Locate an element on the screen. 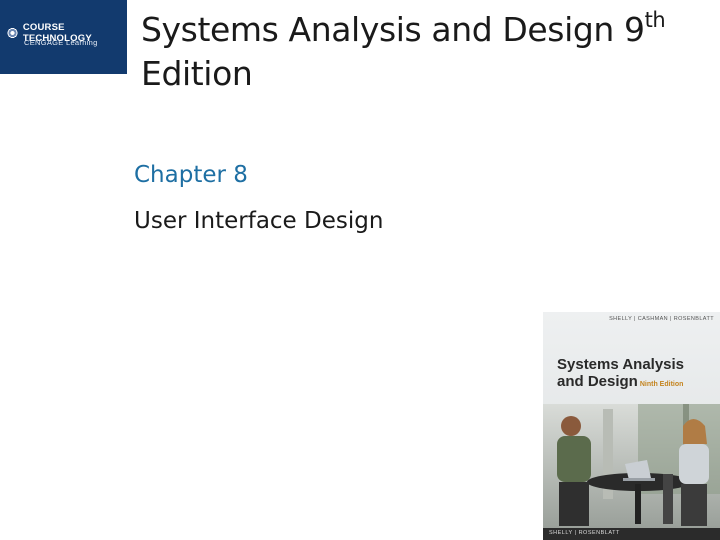 The width and height of the screenshot is (720, 540). book-cover-title: Systems Analysis and Design Ninth Edition is located at coordinates (620, 374).